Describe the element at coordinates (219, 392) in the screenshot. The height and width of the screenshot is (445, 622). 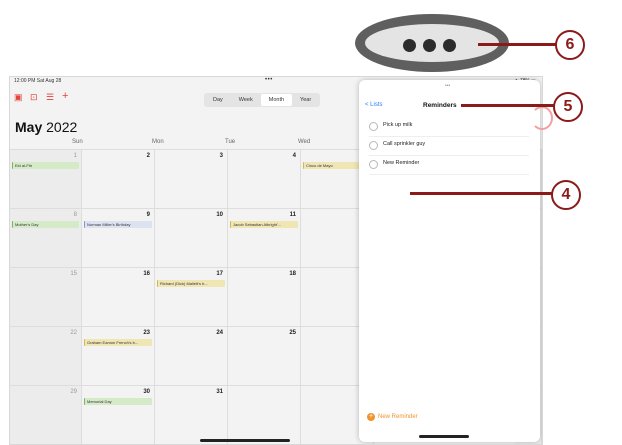
I see `day-number: 31` at that location.